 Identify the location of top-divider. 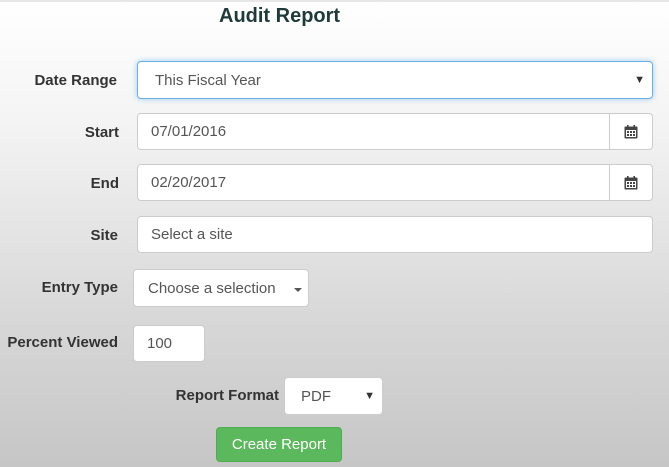
(334, 1).